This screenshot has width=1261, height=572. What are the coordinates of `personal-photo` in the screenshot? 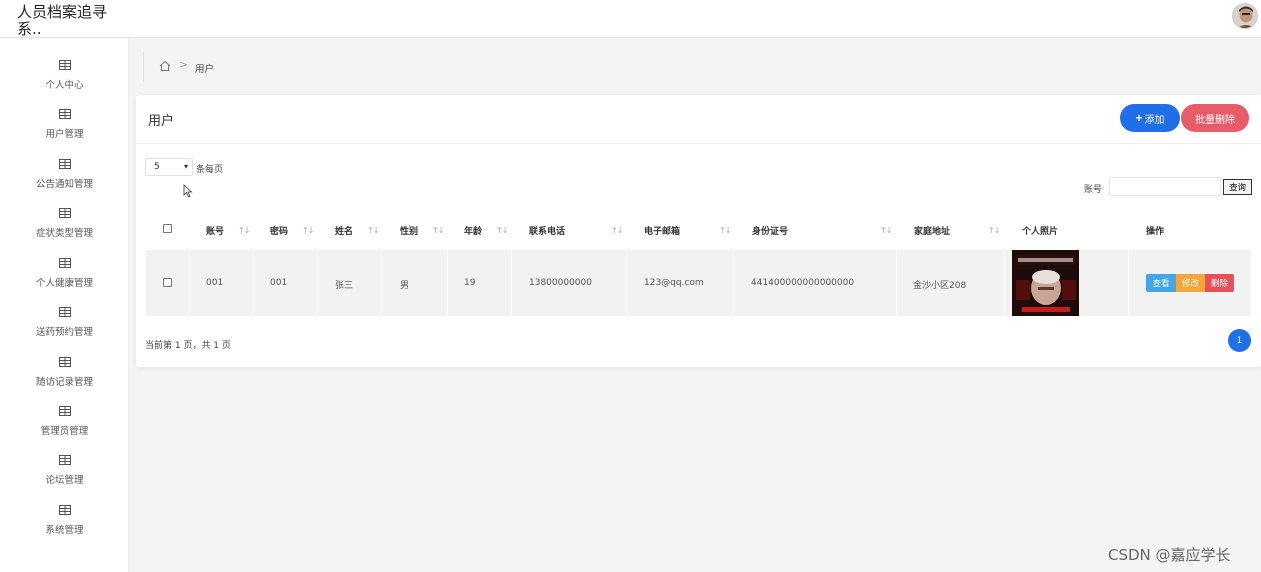 It's located at (1045, 283).